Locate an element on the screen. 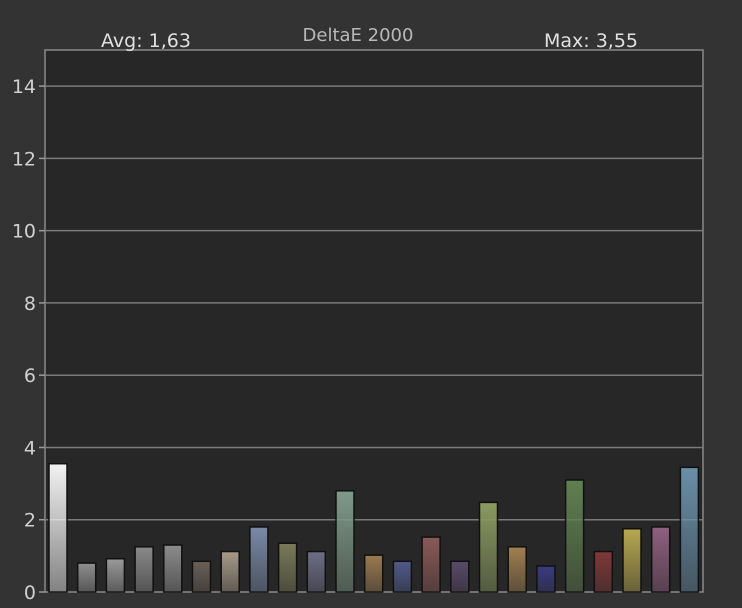 Image resolution: width=742 pixels, height=608 pixels. y-tick-label: 2 is located at coordinates (30, 521).